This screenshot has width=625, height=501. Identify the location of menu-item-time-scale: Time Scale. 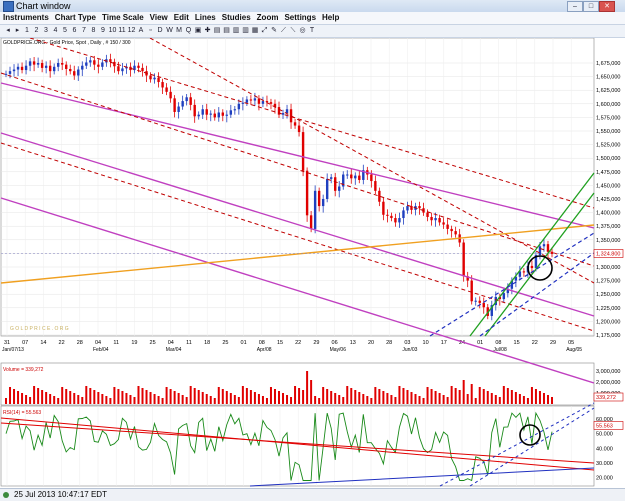
(123, 18).